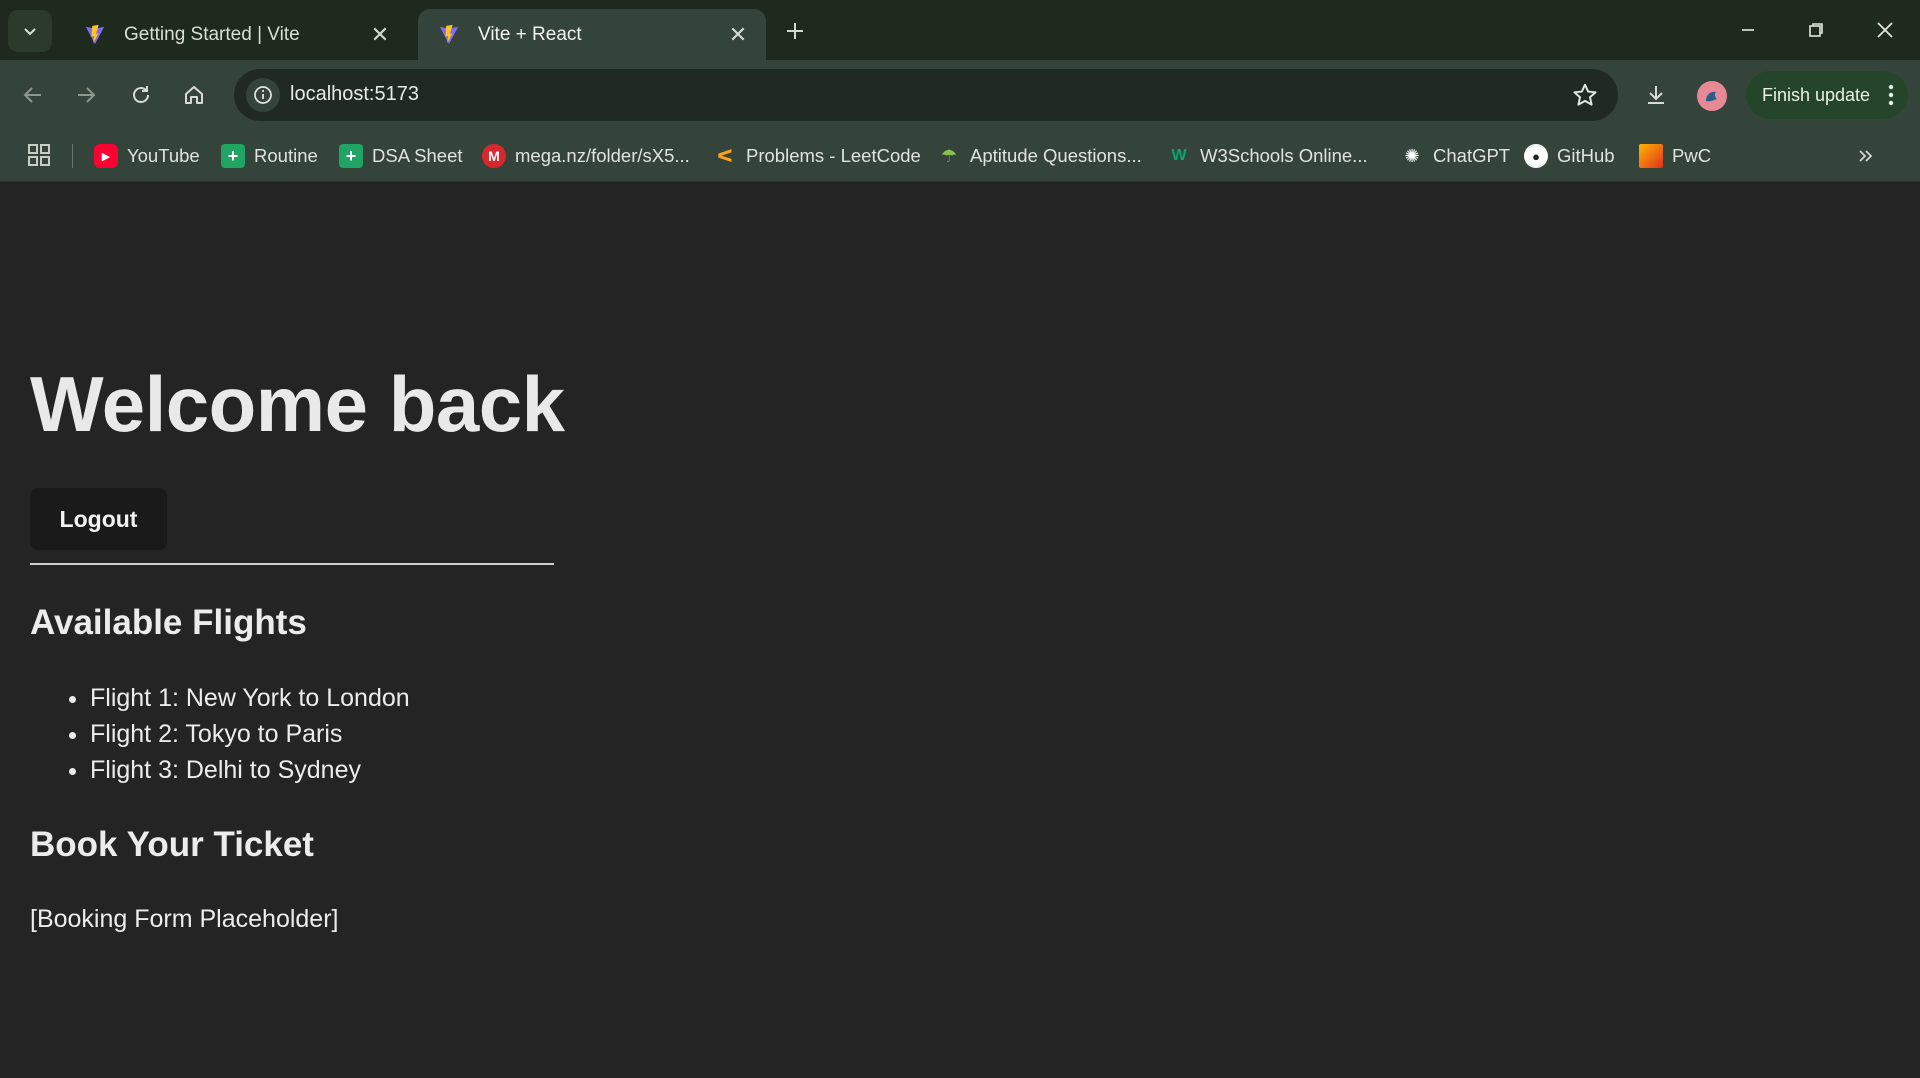 The width and height of the screenshot is (1920, 1078). I want to click on bookmark-label: YouTube, so click(163, 155).